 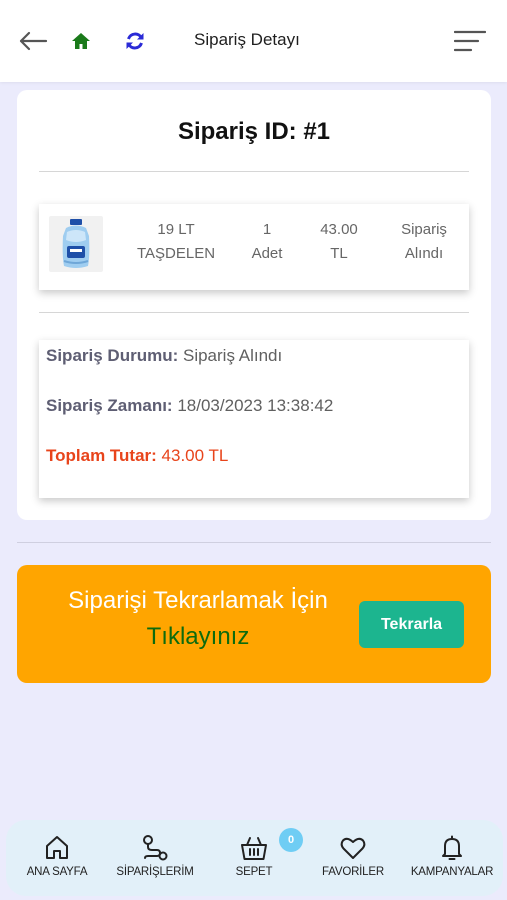 What do you see at coordinates (76, 244) in the screenshot?
I see `product-image` at bounding box center [76, 244].